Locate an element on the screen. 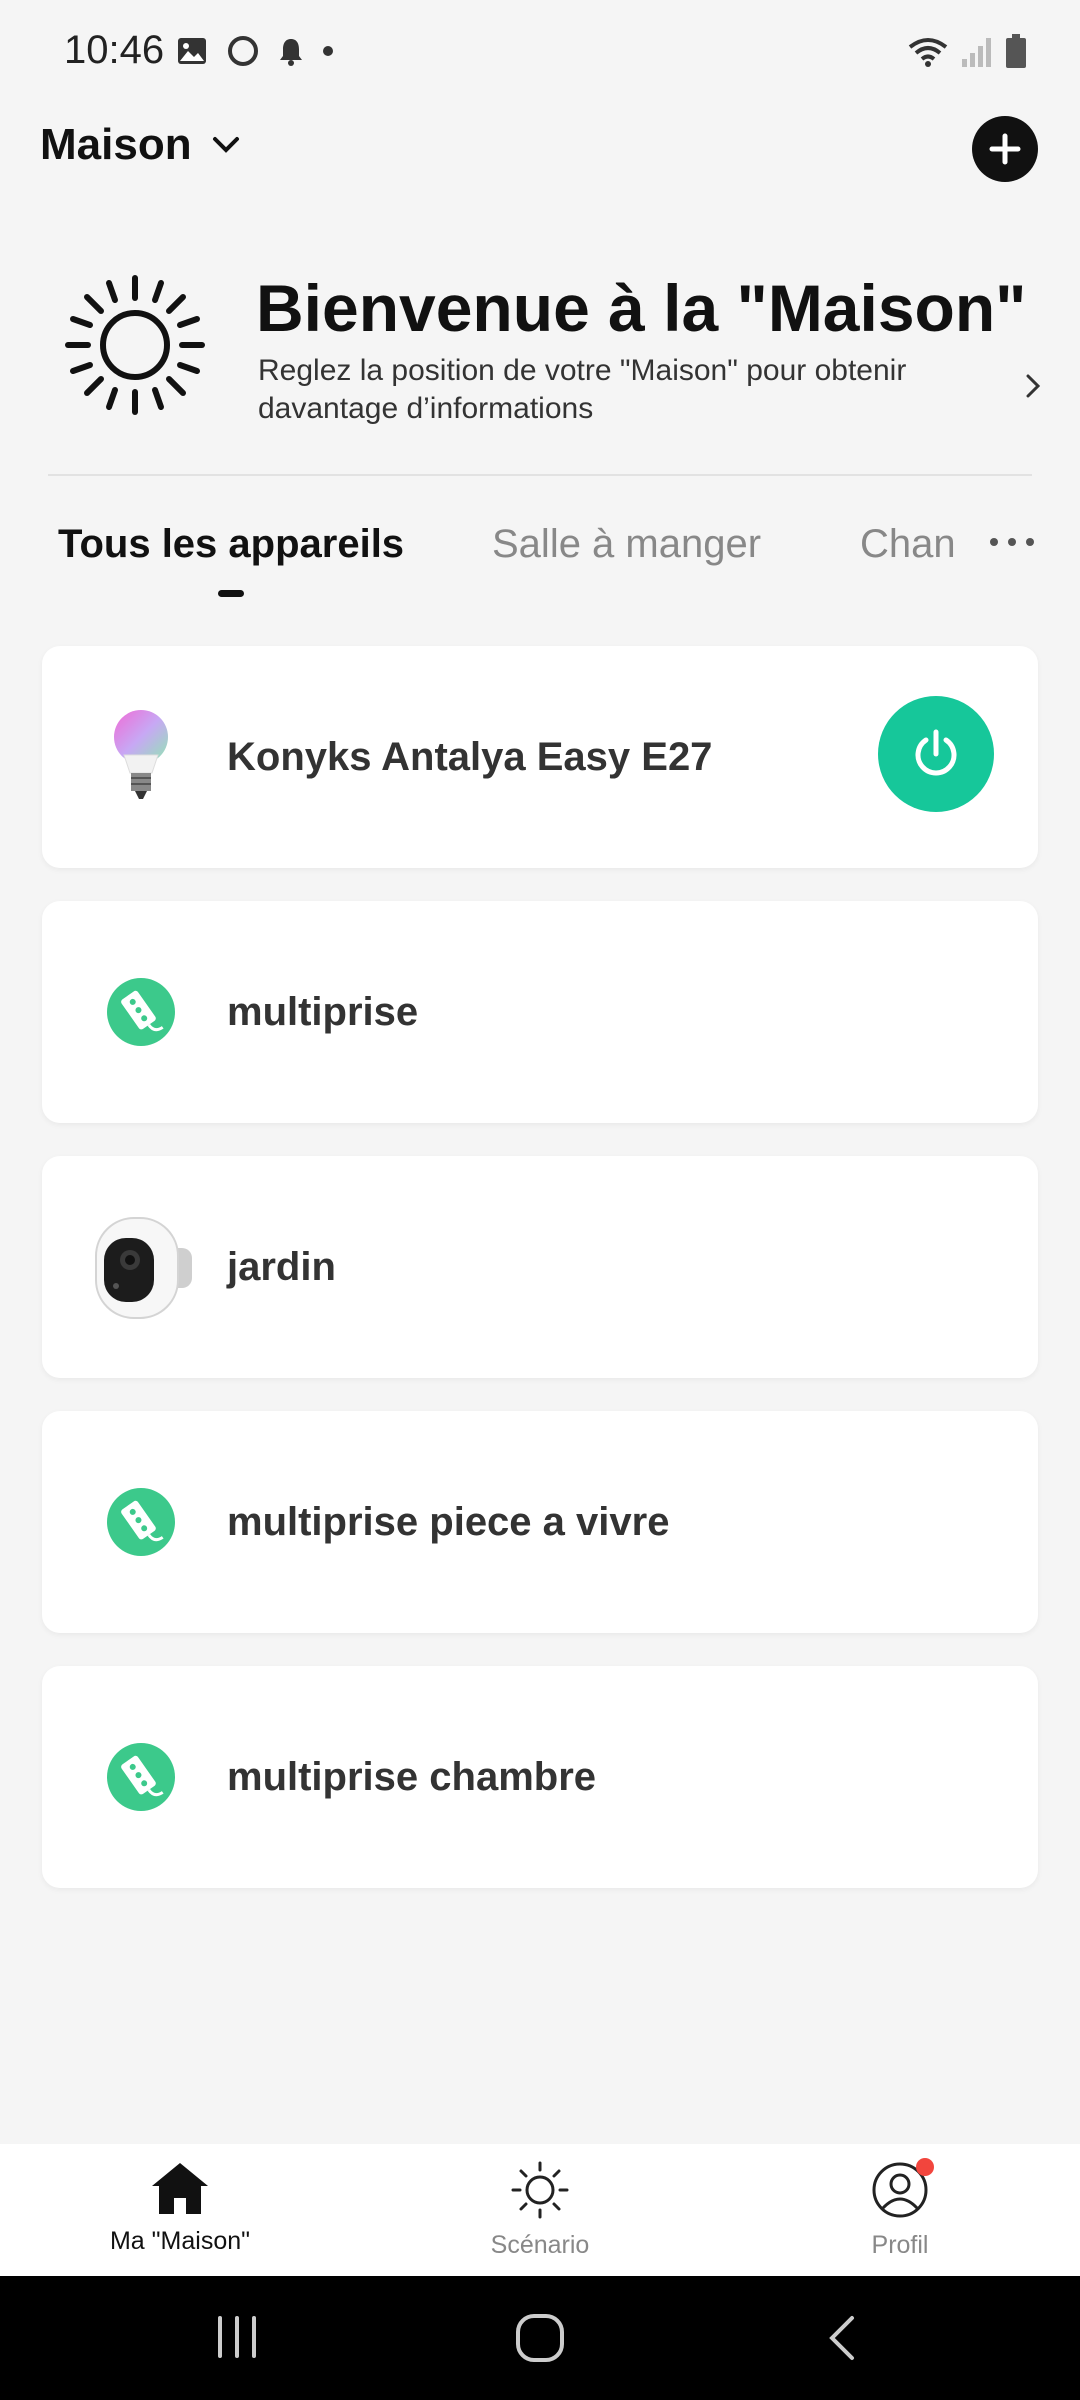  device-name: multiprise piece a vivre is located at coordinates (448, 1522).